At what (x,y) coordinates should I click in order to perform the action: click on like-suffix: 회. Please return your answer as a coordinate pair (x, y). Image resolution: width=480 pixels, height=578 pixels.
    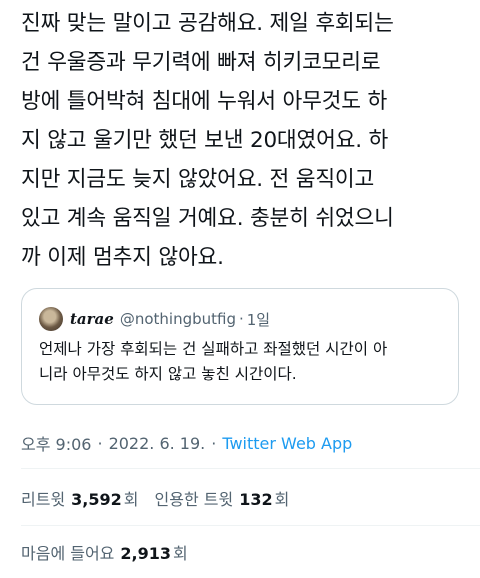
    Looking at the image, I should click on (180, 553).